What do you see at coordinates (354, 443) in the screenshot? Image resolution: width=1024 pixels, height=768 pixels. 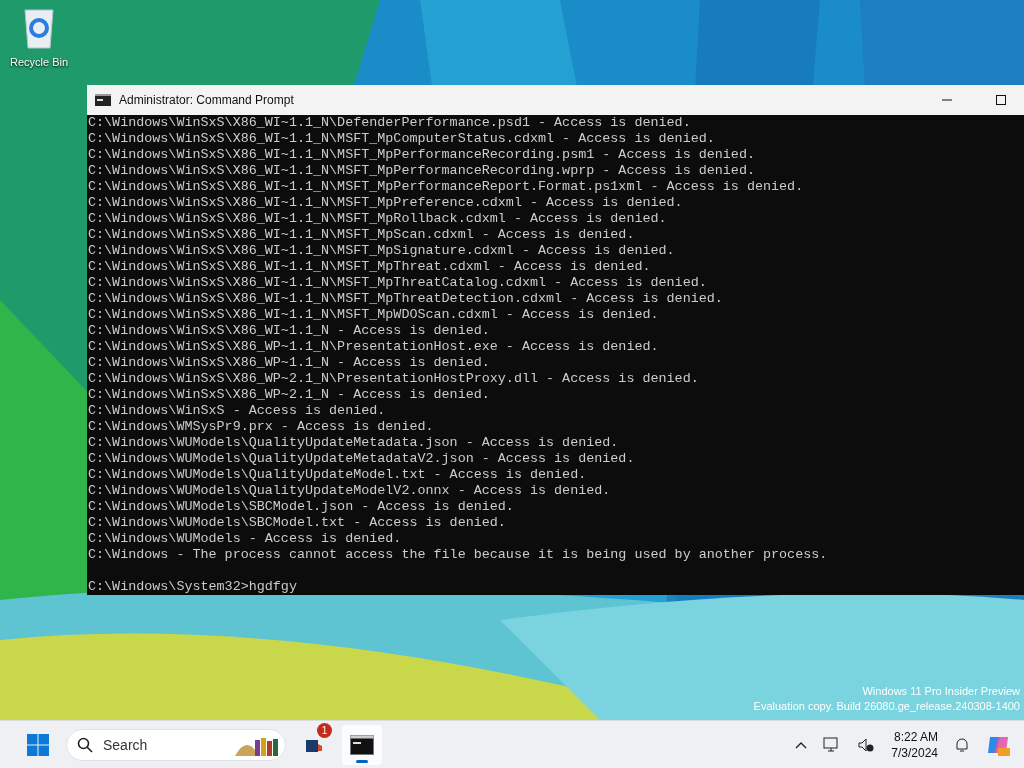 I see `console-output-line: C:\Windows\WUModels\QualityUpdateMetadata.json - Access is denied.` at bounding box center [354, 443].